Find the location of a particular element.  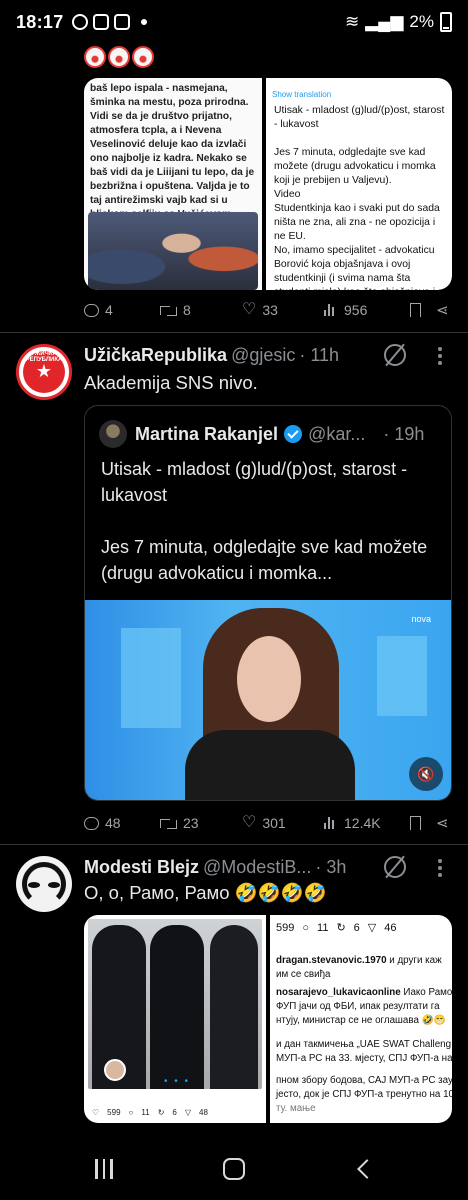

navigation-bar is located at coordinates (234, 1169).